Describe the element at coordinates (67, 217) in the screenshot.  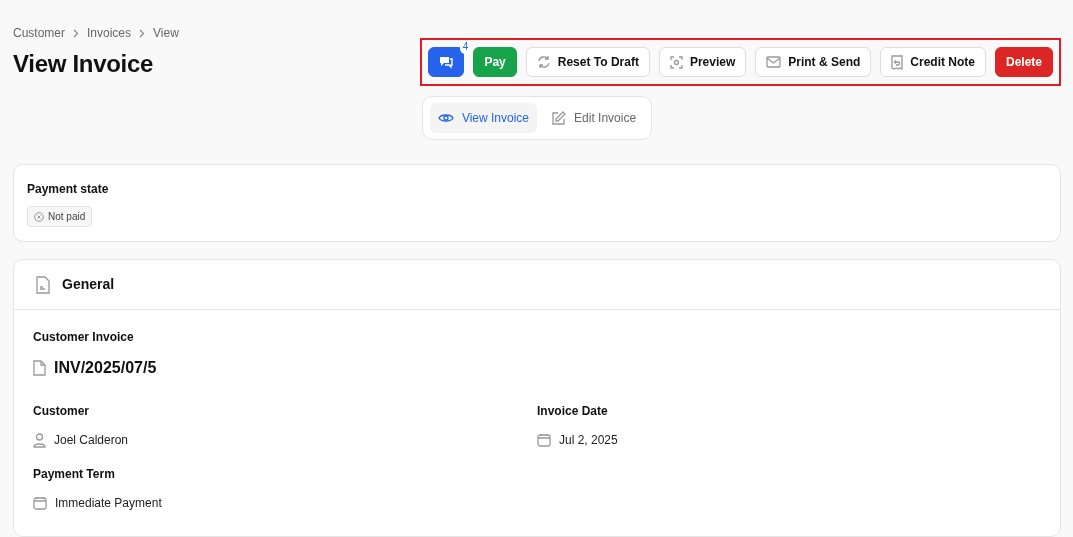
I see `status-text: Not paid` at that location.